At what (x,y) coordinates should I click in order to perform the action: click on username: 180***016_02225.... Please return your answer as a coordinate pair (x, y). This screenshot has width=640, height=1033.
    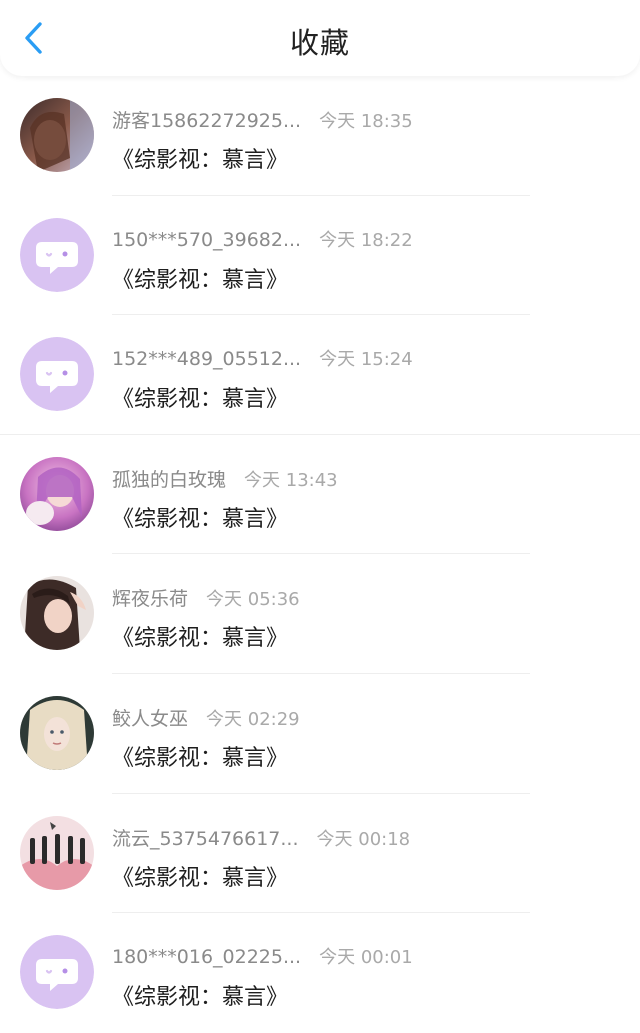
    Looking at the image, I should click on (206, 957).